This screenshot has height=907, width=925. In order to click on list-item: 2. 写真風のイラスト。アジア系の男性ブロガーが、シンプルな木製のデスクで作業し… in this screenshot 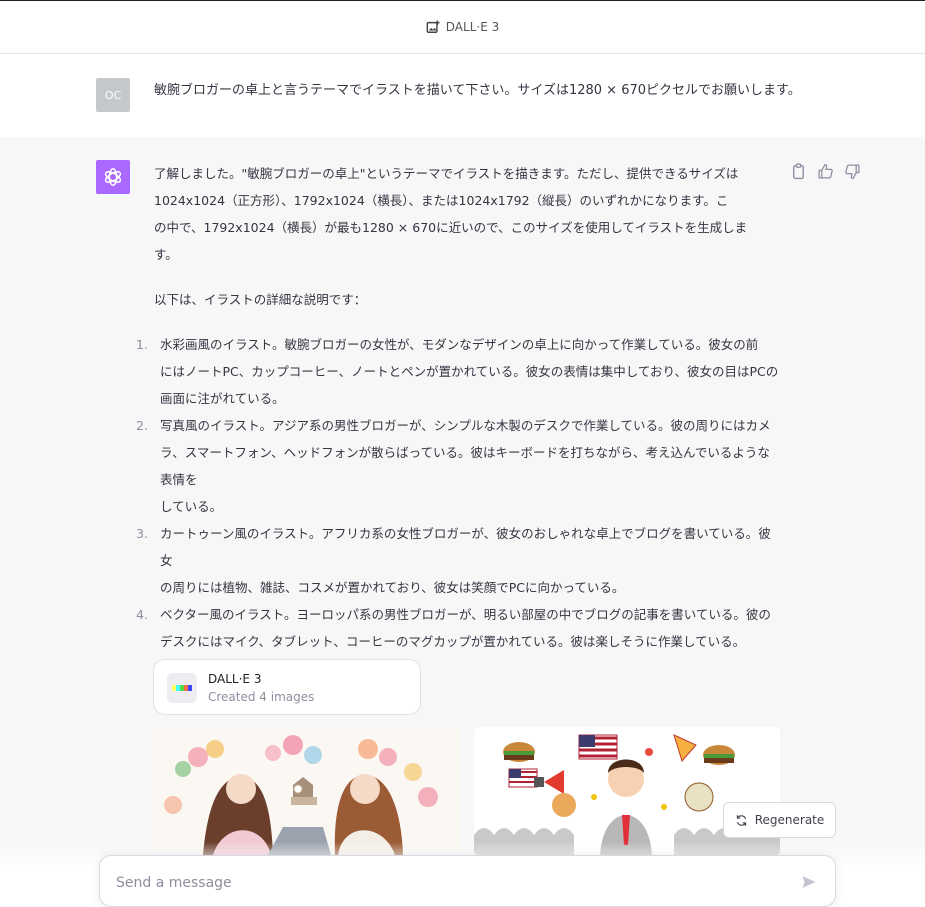, I will do `click(458, 466)`.